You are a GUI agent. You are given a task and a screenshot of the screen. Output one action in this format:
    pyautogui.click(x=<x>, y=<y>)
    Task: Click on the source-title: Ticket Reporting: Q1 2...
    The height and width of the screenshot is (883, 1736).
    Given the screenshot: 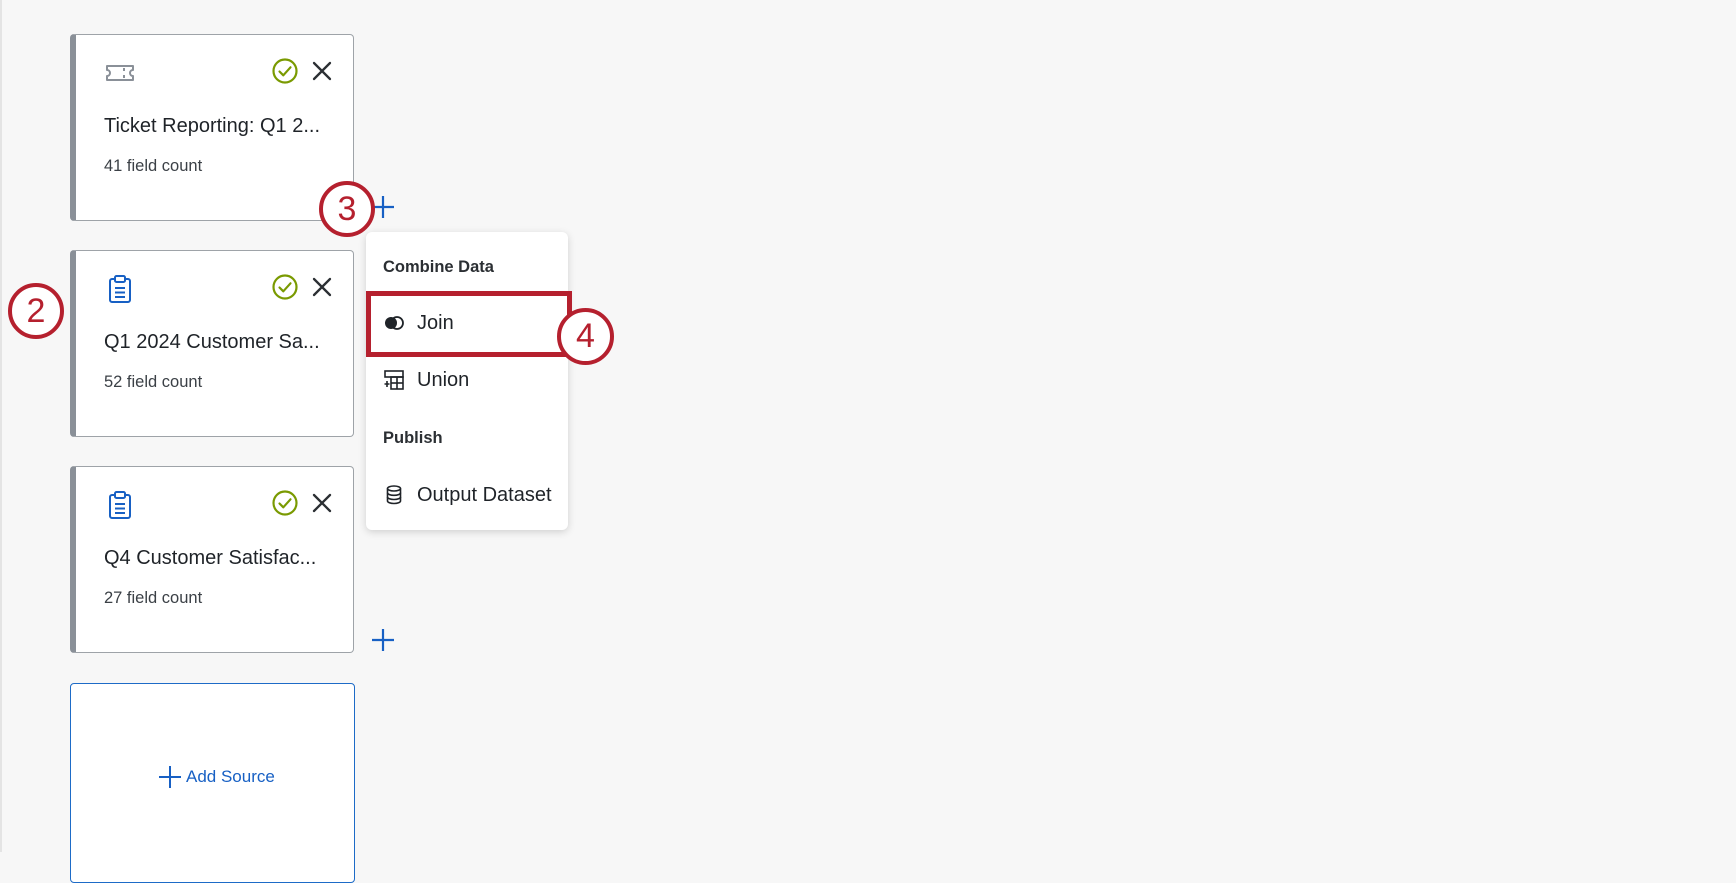 What is the action you would take?
    pyautogui.click(x=212, y=126)
    